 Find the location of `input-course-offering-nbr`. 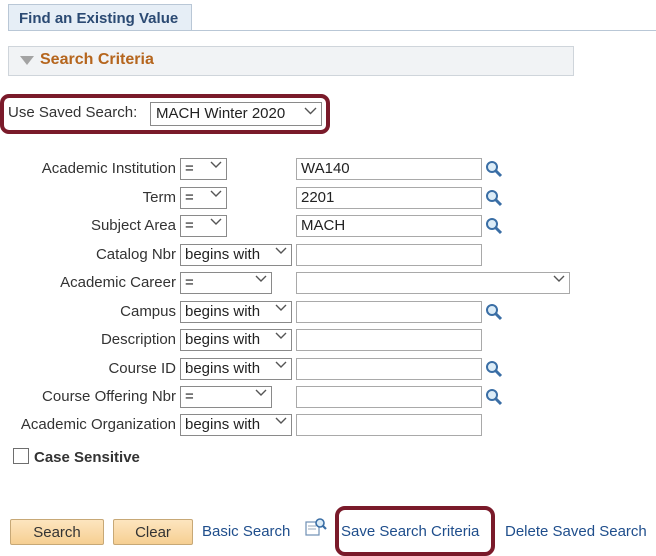

input-course-offering-nbr is located at coordinates (389, 397).